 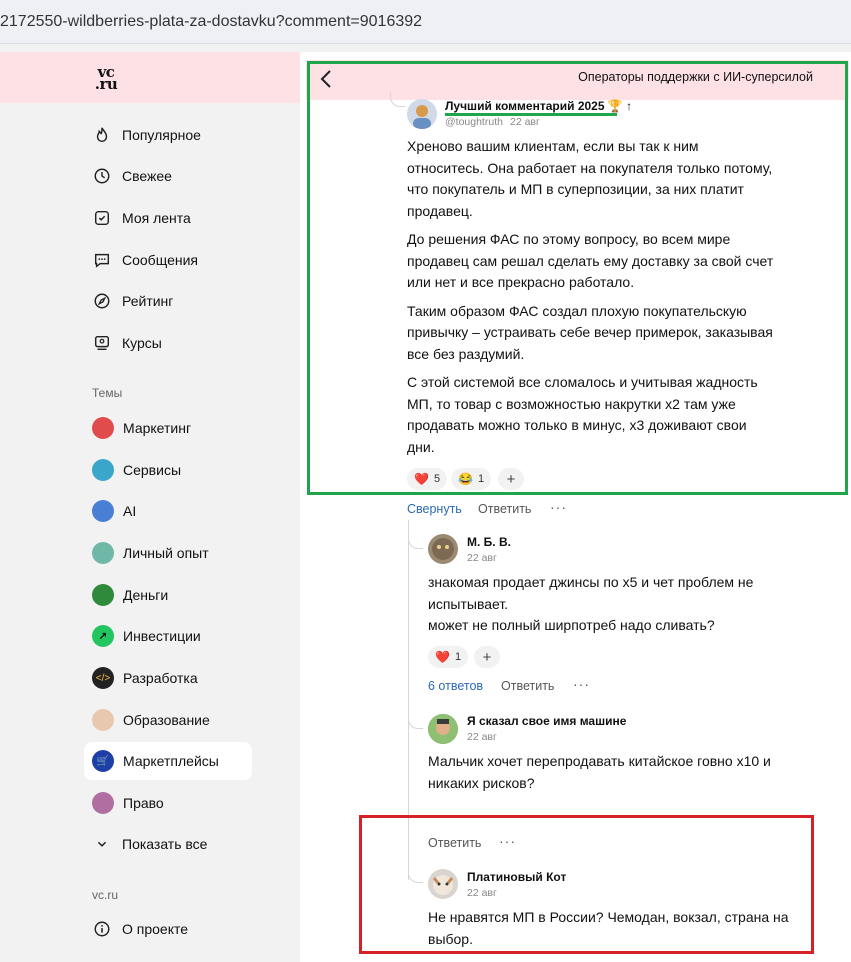 I want to click on sidebar-item-label: Курсы, so click(x=142, y=343).